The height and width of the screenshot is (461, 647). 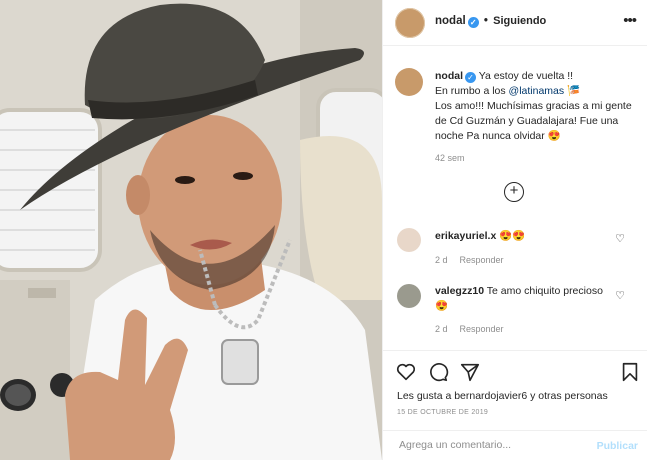 What do you see at coordinates (494, 445) in the screenshot?
I see `comment-input` at bounding box center [494, 445].